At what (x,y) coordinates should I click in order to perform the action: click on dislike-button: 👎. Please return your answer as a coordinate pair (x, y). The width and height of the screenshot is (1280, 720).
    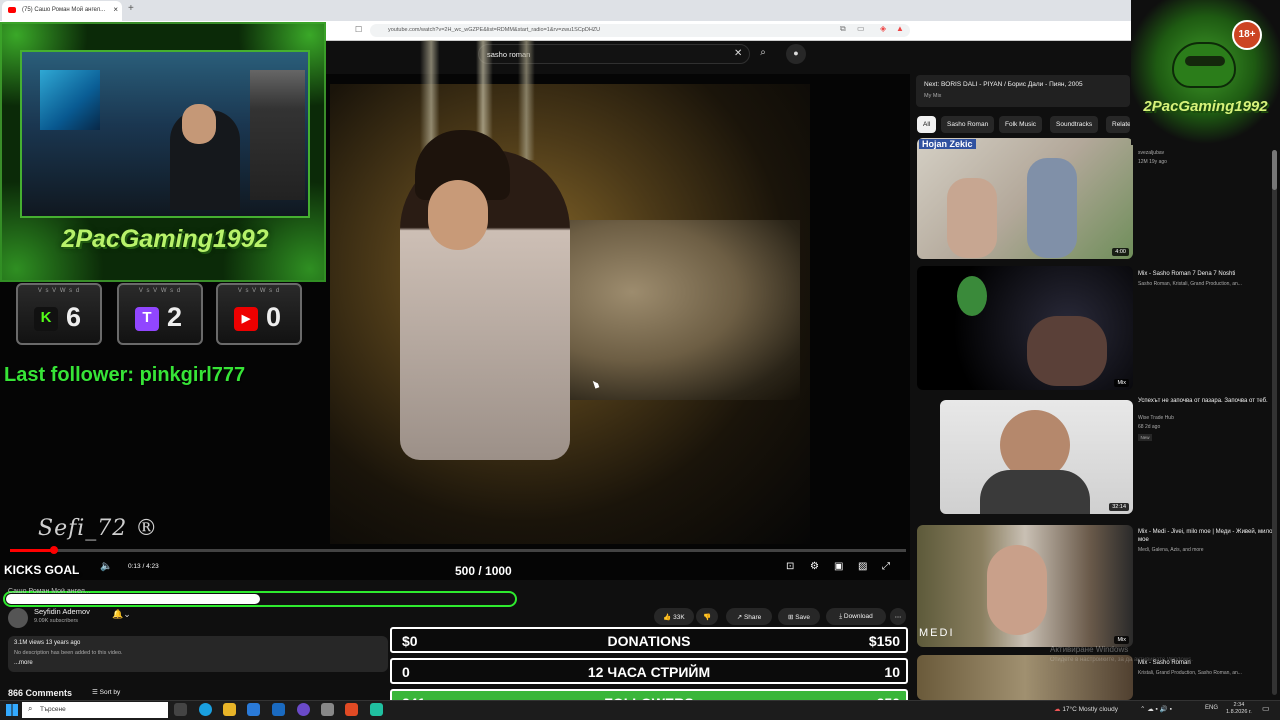
    Looking at the image, I should click on (707, 616).